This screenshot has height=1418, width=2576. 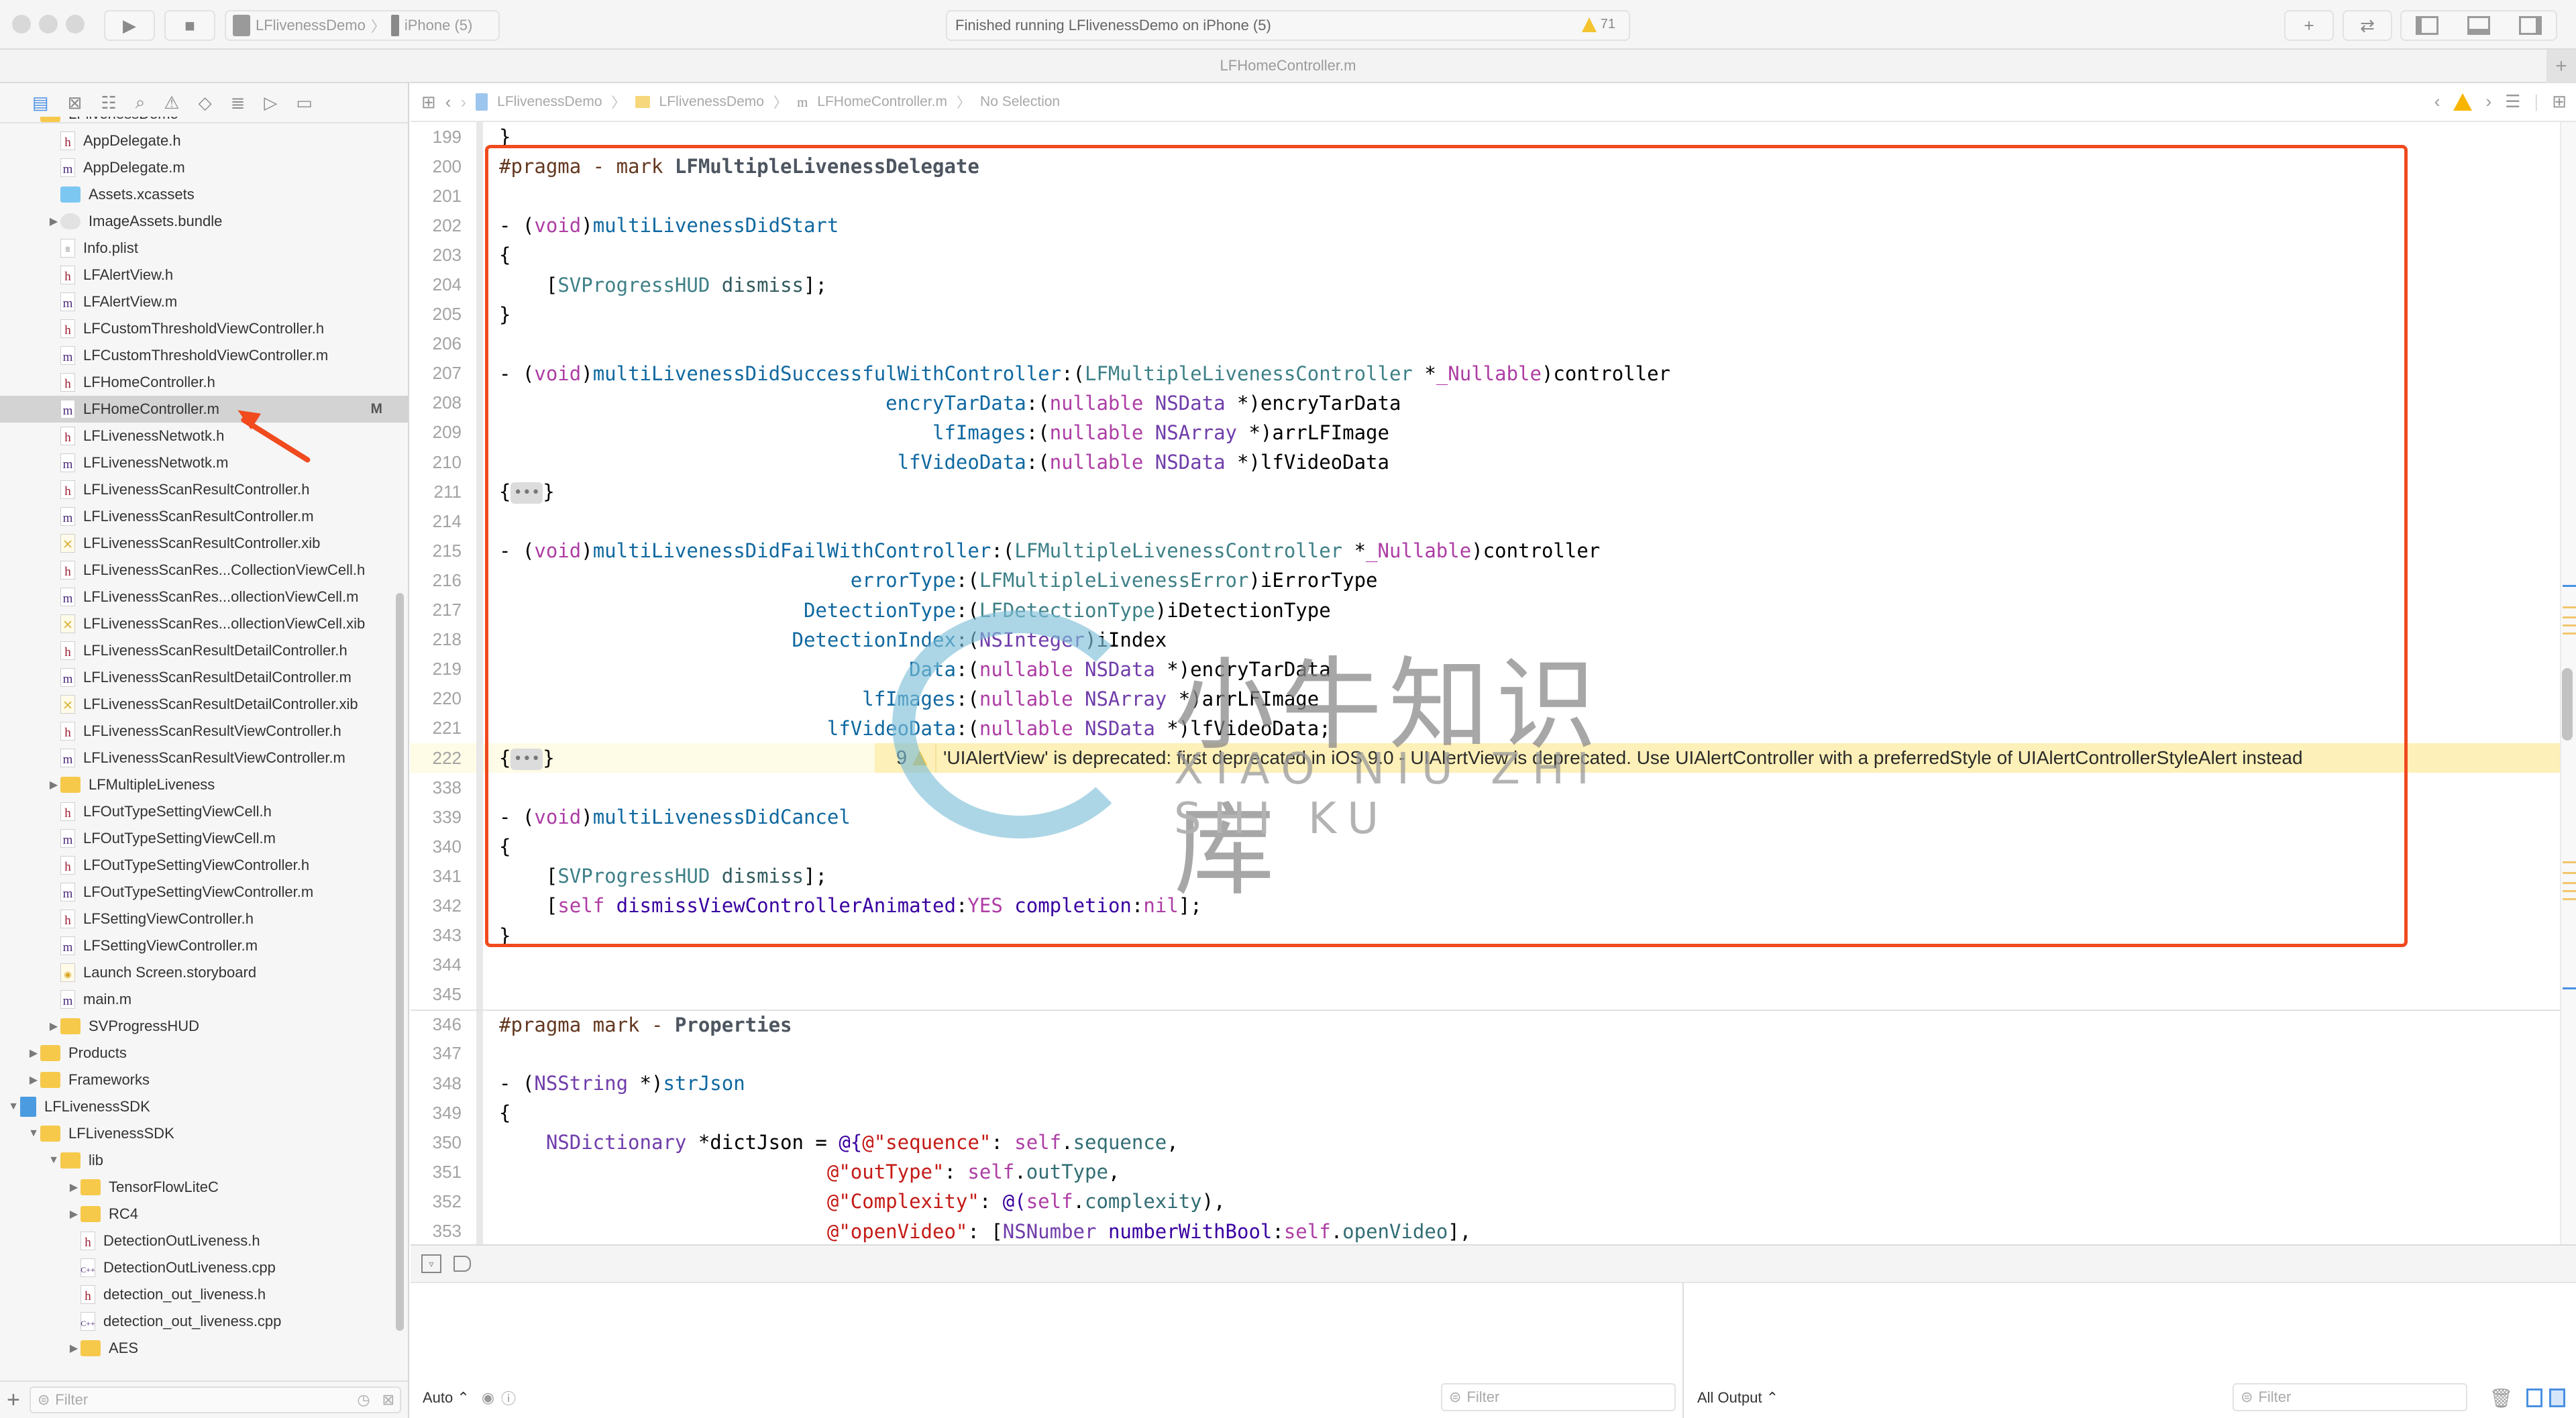 What do you see at coordinates (204, 811) in the screenshot?
I see `file-tree-item: h LFOutTypeSettingViewCell.h` at bounding box center [204, 811].